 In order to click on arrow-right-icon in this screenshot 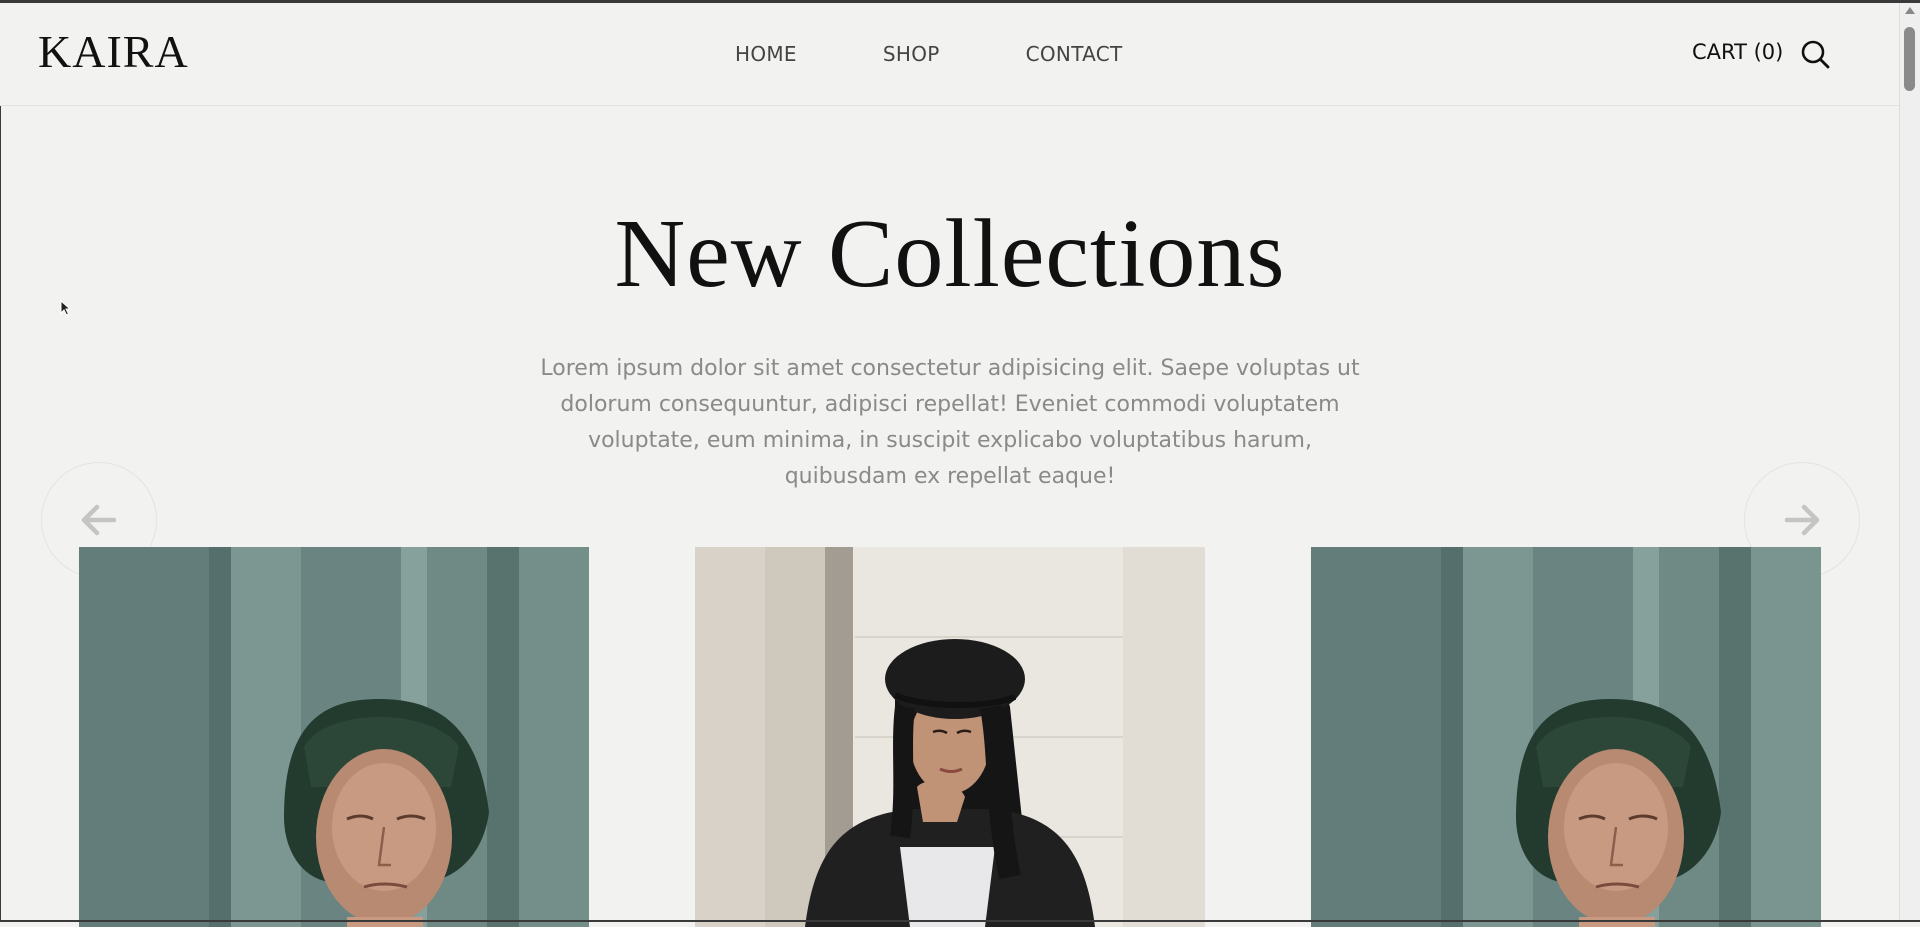, I will do `click(1802, 520)`.